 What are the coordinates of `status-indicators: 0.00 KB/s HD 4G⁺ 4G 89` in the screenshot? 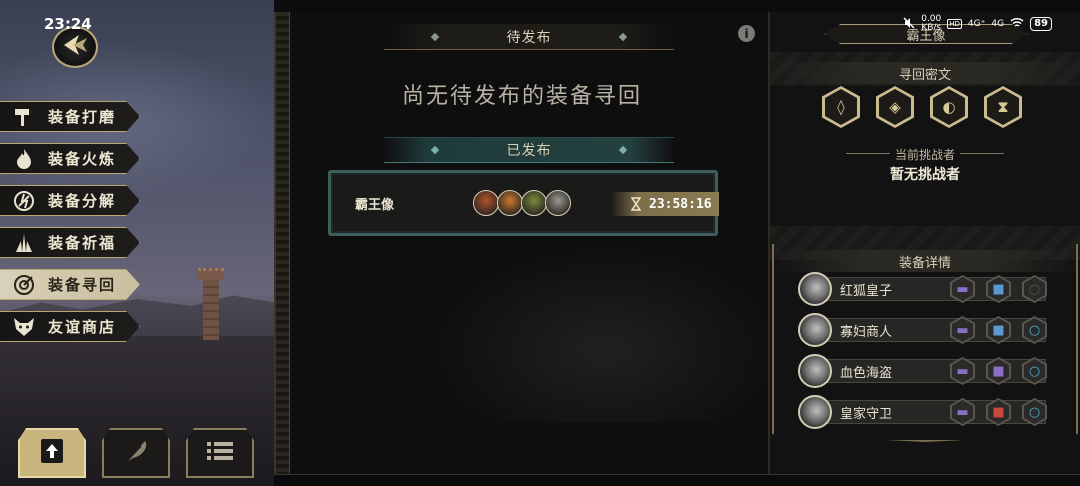 It's located at (977, 24).